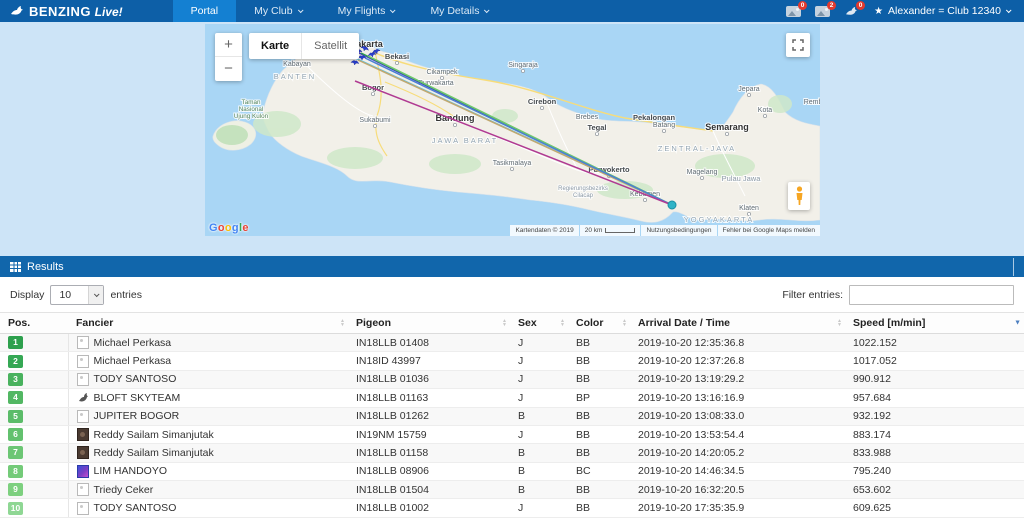 Image resolution: width=1024 pixels, height=518 pixels. I want to click on column-header-color: Color ▲ ▼, so click(599, 323).